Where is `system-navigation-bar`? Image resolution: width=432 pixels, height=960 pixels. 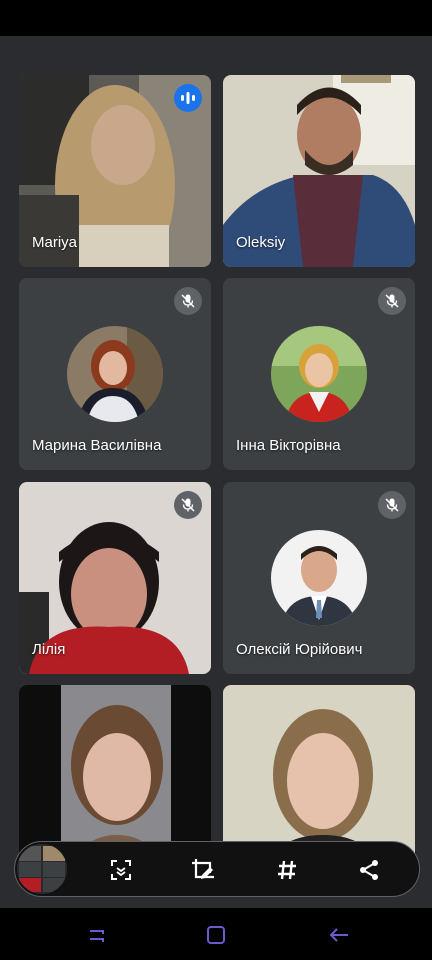
system-navigation-bar is located at coordinates (216, 934).